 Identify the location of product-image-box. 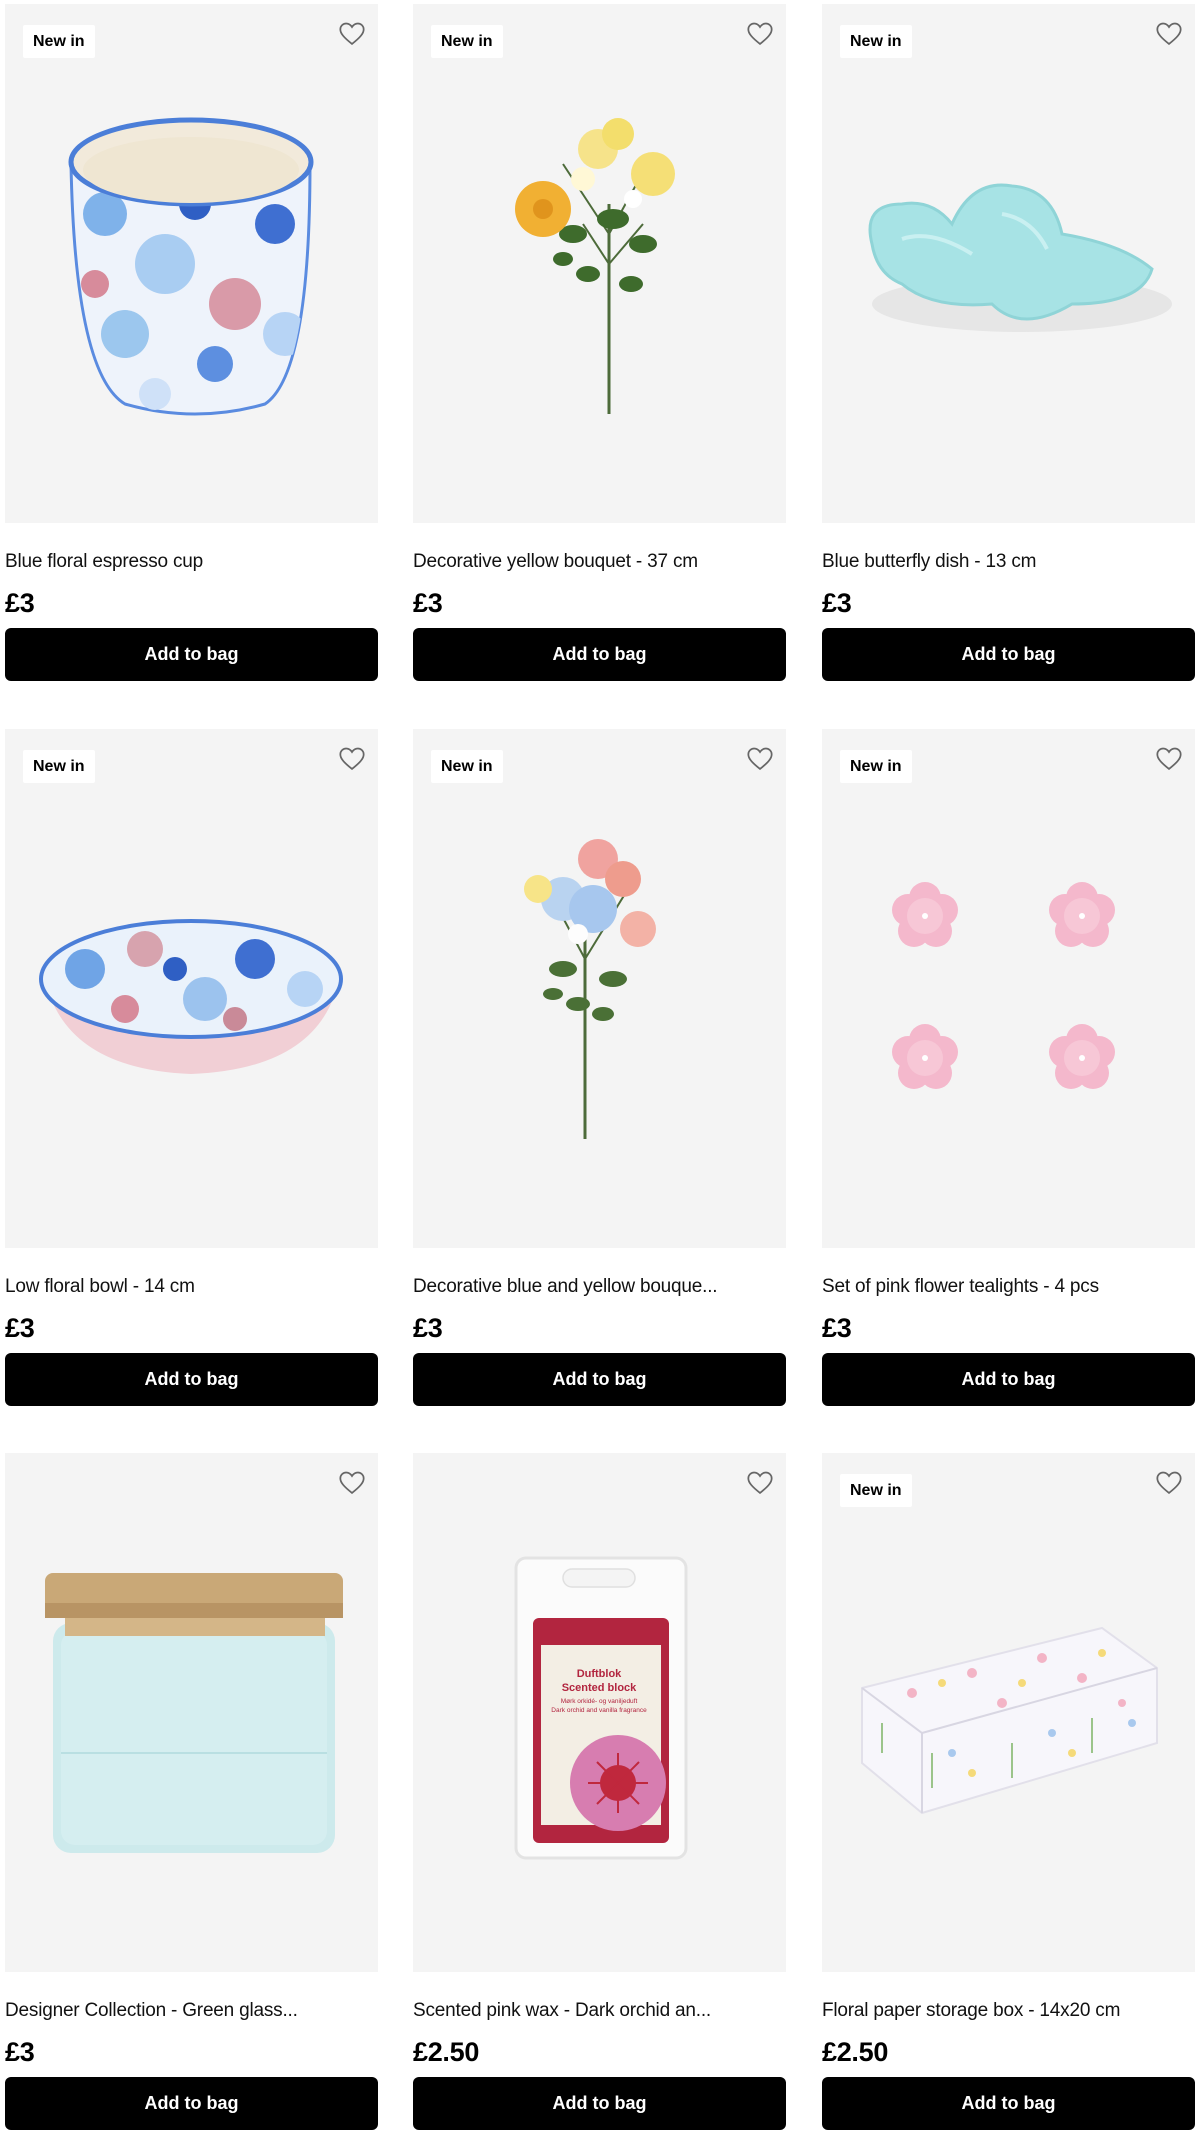
(191, 1712).